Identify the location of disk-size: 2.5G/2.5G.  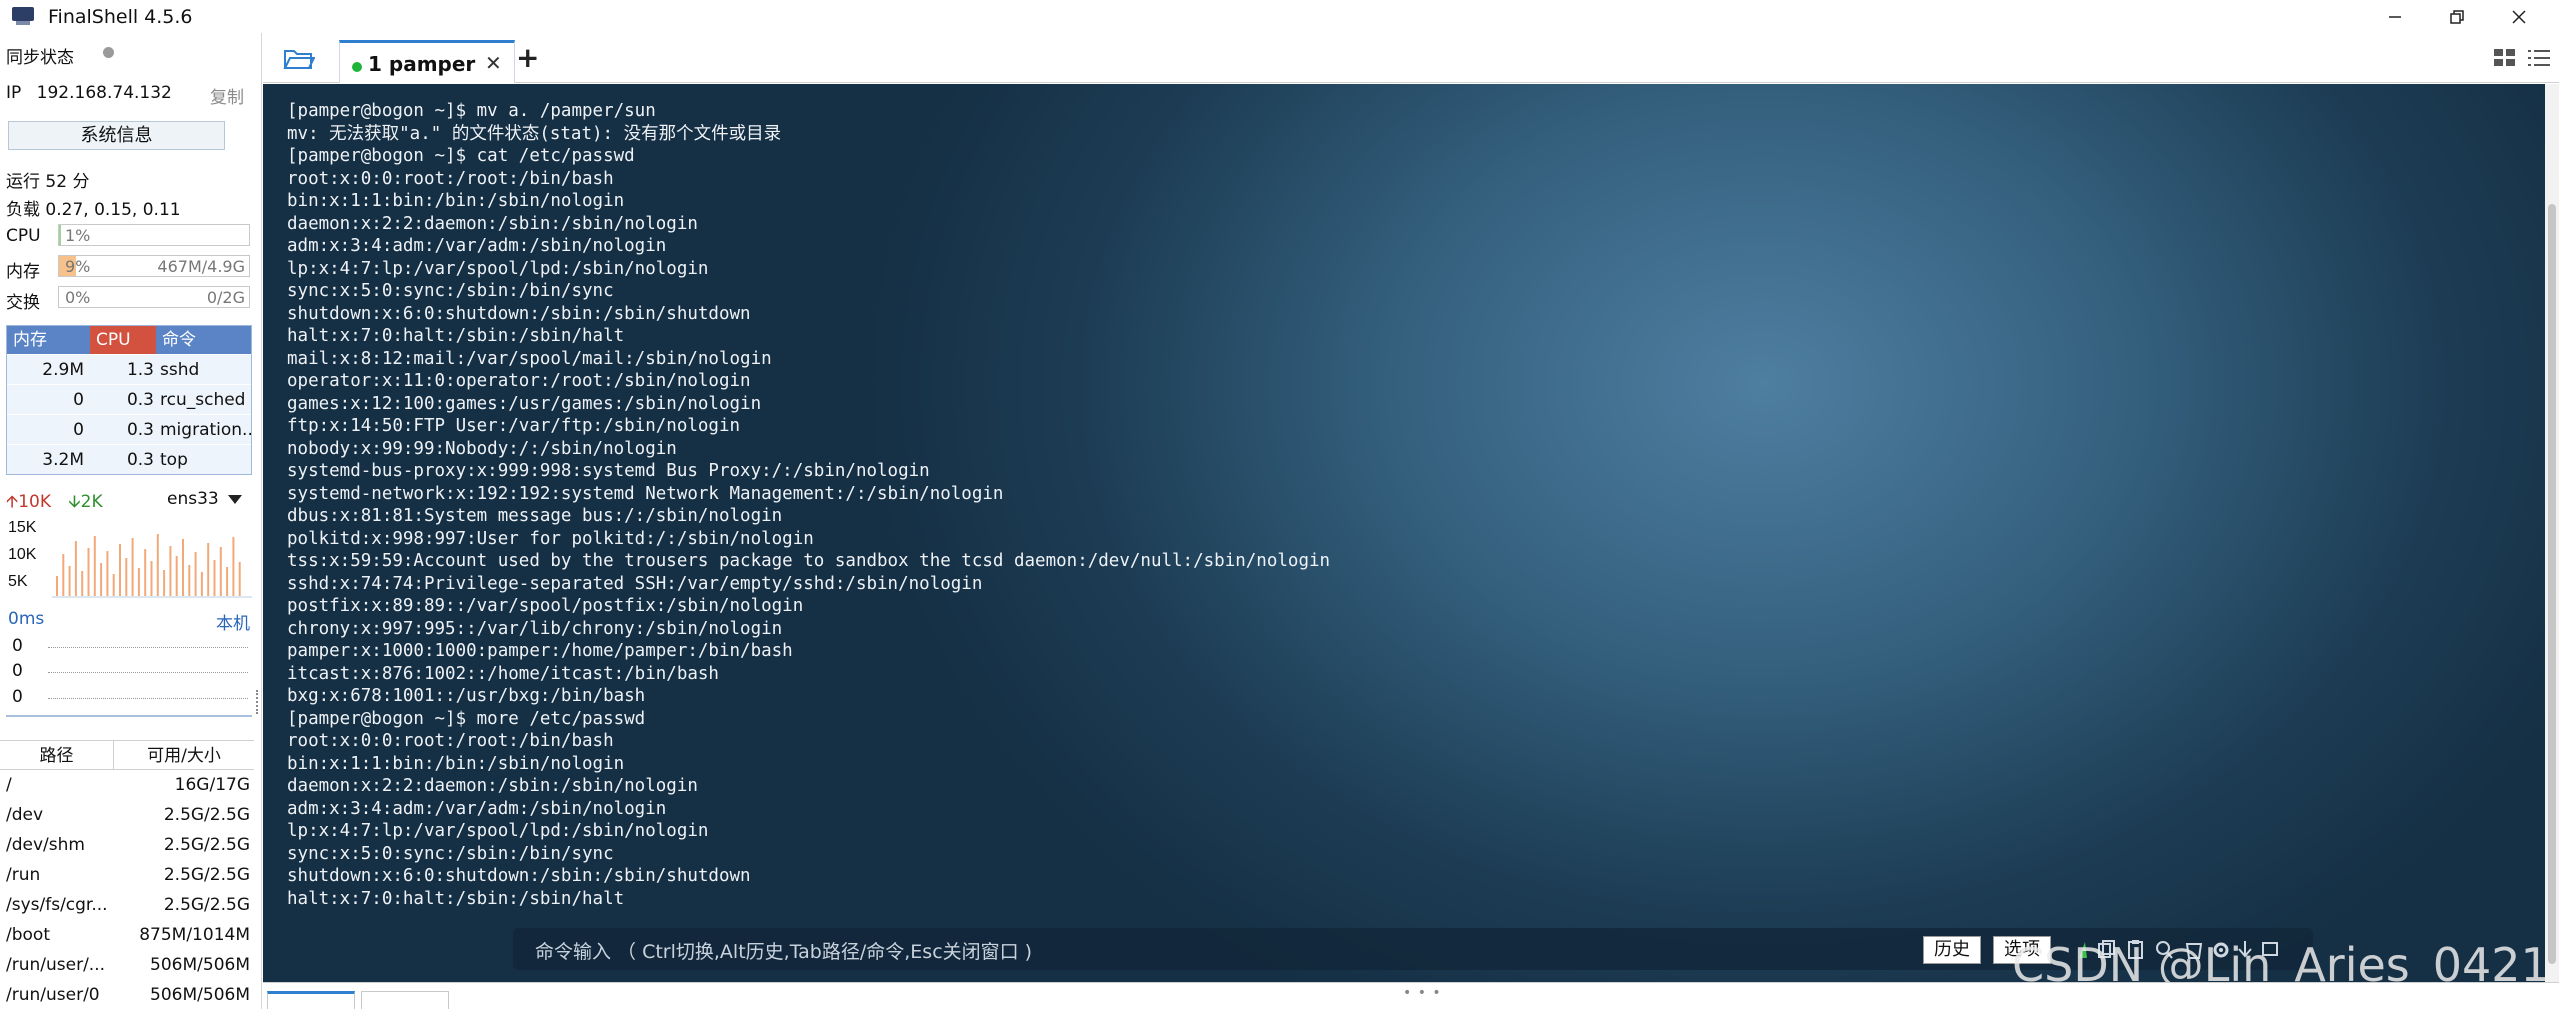
(206, 905).